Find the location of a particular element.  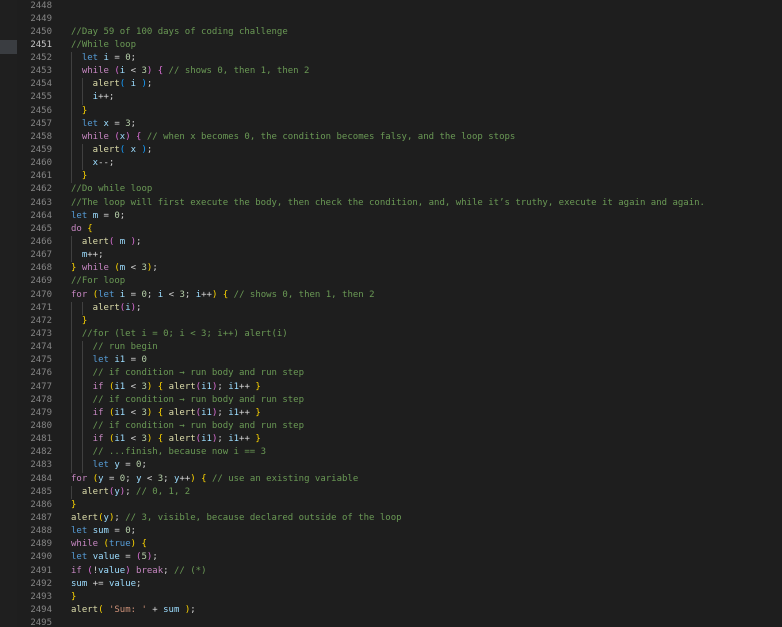

code-line: 2488 let sum = 0; is located at coordinates (399, 531).